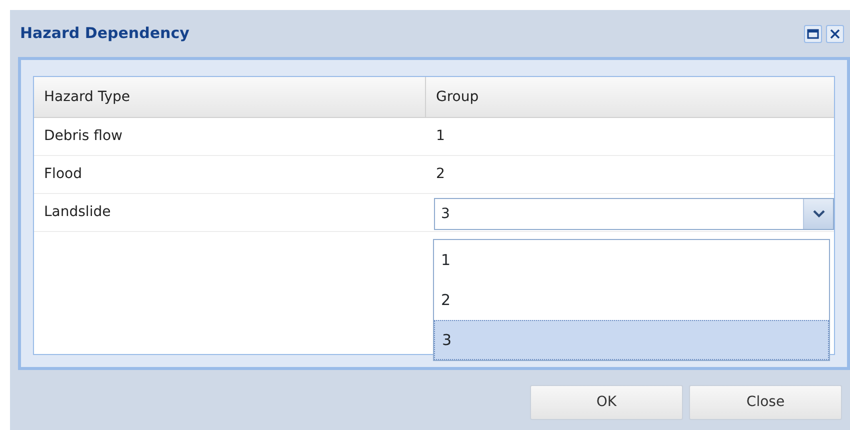 This screenshot has width=850, height=430. I want to click on chevron-down-icon, so click(818, 214).